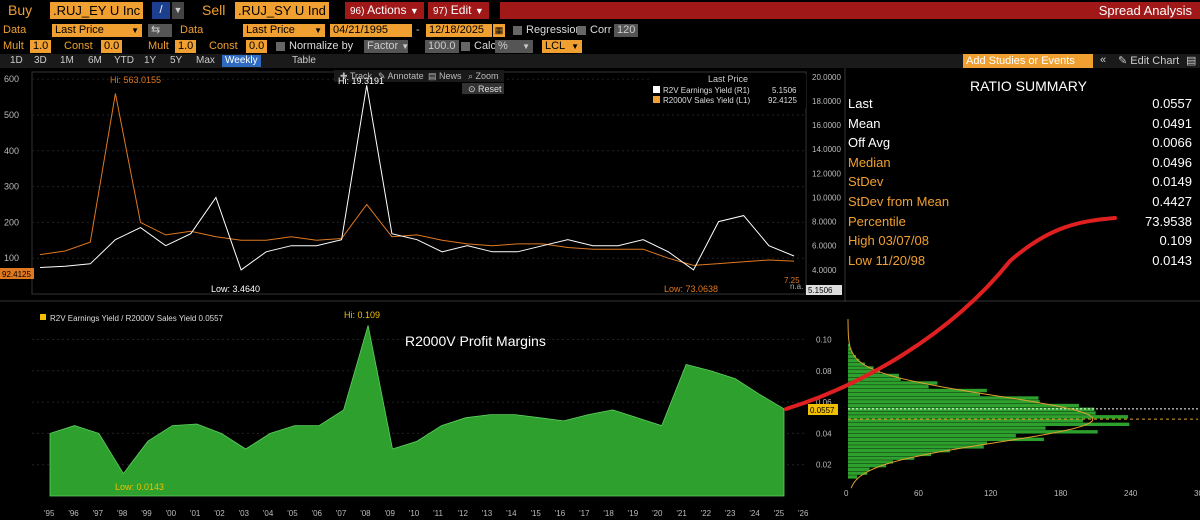 The height and width of the screenshot is (520, 1200). What do you see at coordinates (244, 513) in the screenshot?
I see `year-tick-label: '03` at bounding box center [244, 513].